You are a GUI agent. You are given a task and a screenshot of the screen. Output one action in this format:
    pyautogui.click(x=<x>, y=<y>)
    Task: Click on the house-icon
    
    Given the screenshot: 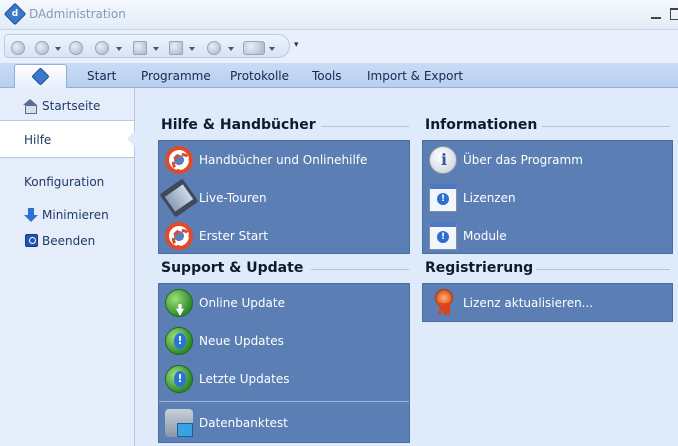 What is the action you would take?
    pyautogui.click(x=30, y=106)
    